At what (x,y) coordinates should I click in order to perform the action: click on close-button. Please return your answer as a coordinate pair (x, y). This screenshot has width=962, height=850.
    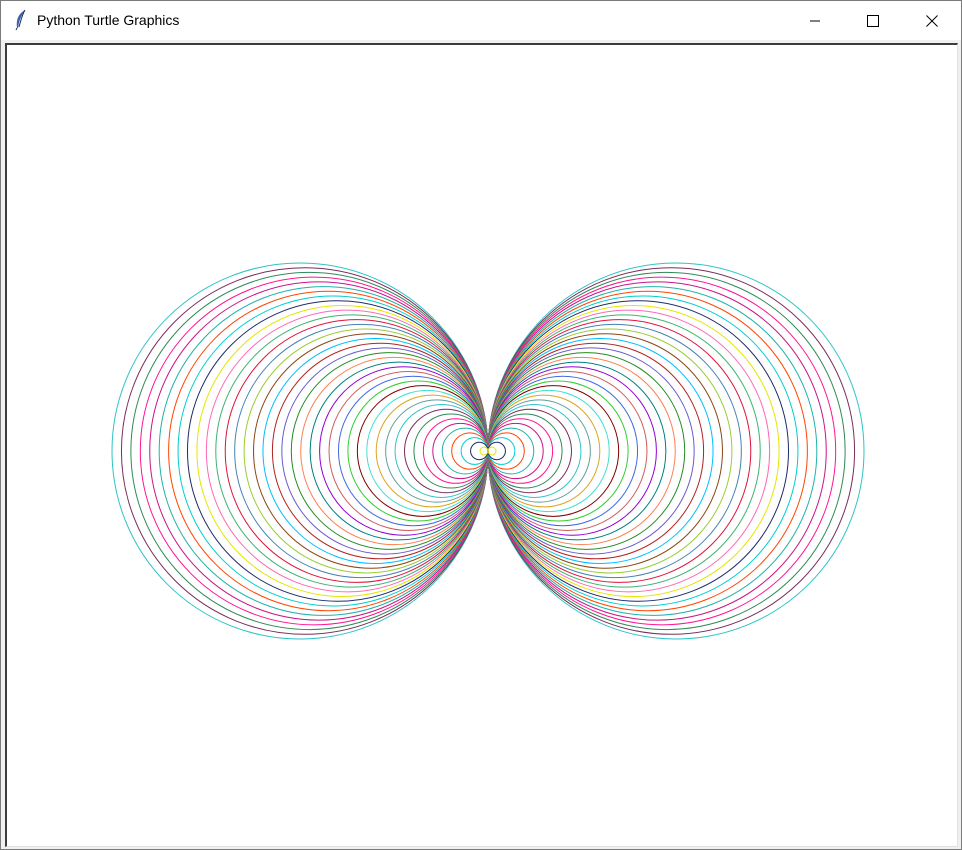
    Looking at the image, I should click on (932, 20).